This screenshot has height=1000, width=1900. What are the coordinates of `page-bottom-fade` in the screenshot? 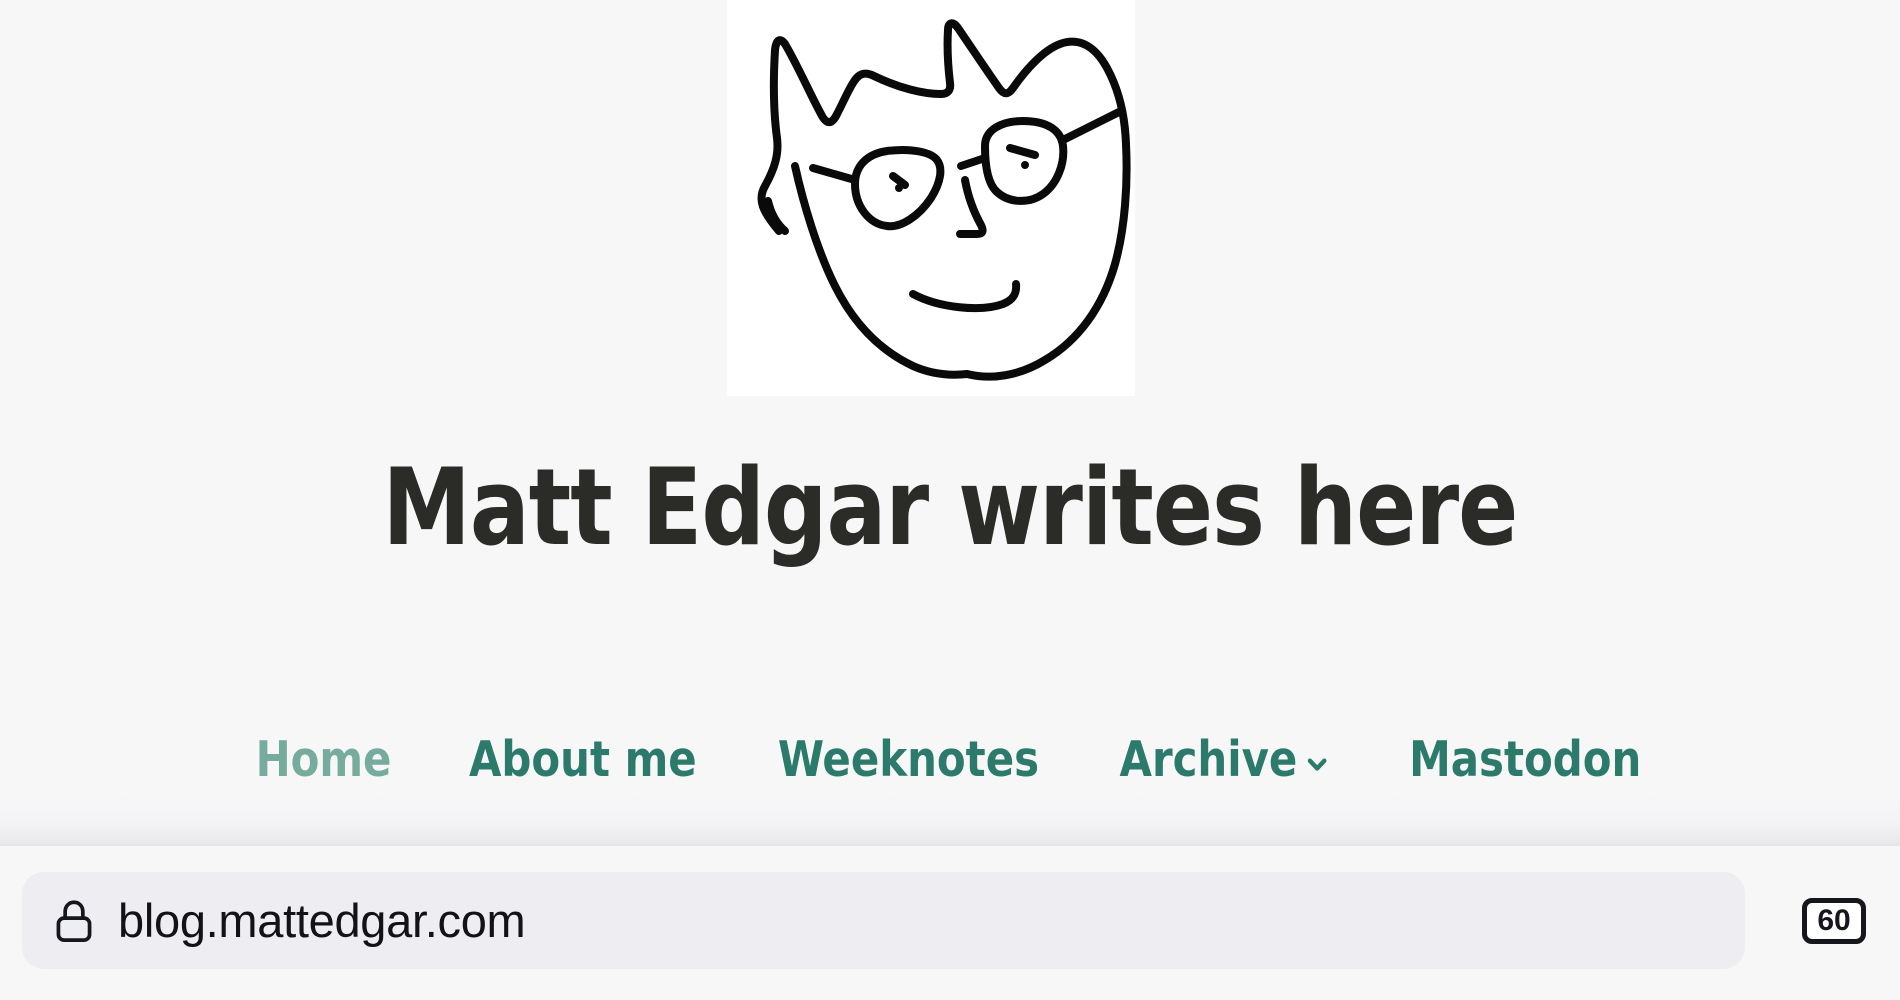 It's located at (950, 821).